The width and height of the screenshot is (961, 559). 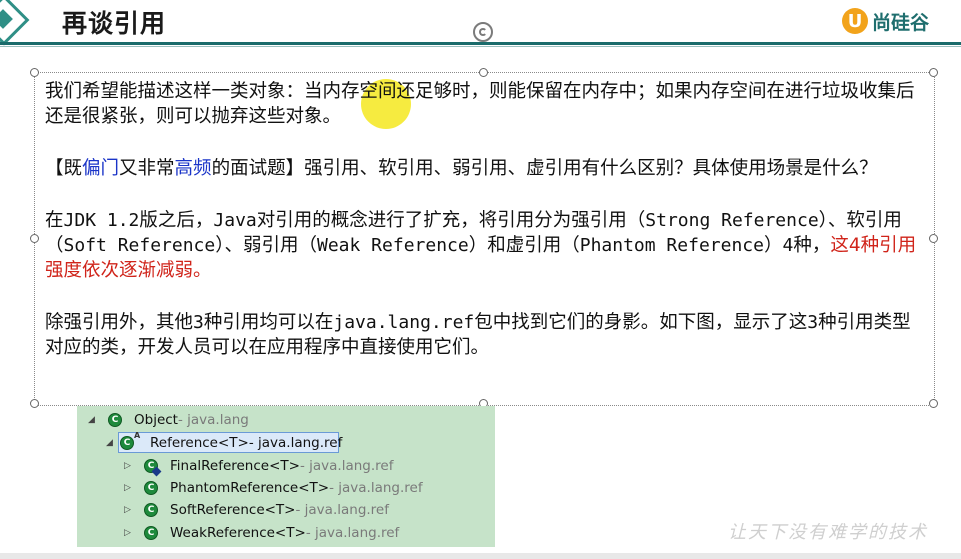 I want to click on watermark-slogan: 让天下没有难学的技术, so click(x=828, y=532).